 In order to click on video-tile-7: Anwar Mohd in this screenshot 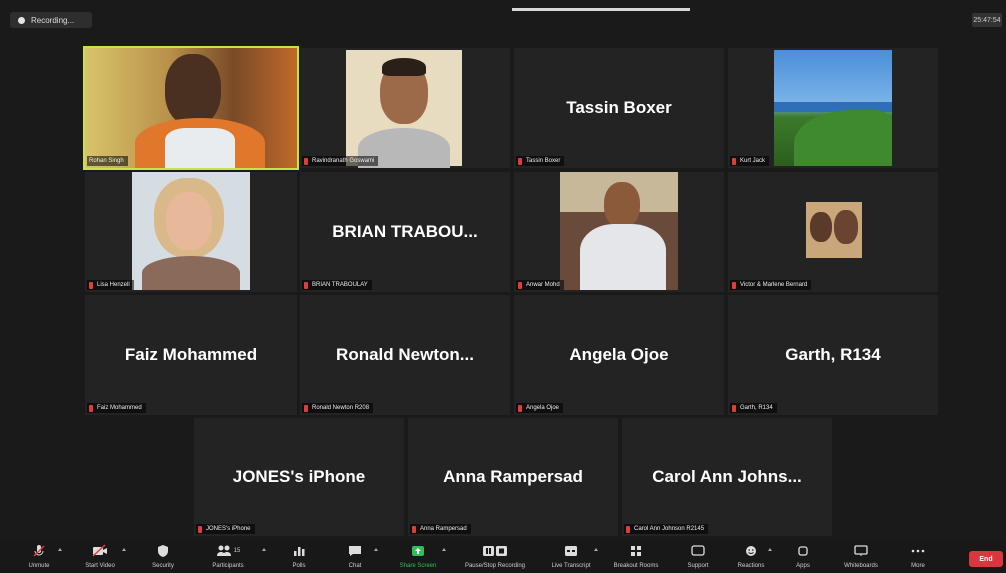, I will do `click(619, 232)`.